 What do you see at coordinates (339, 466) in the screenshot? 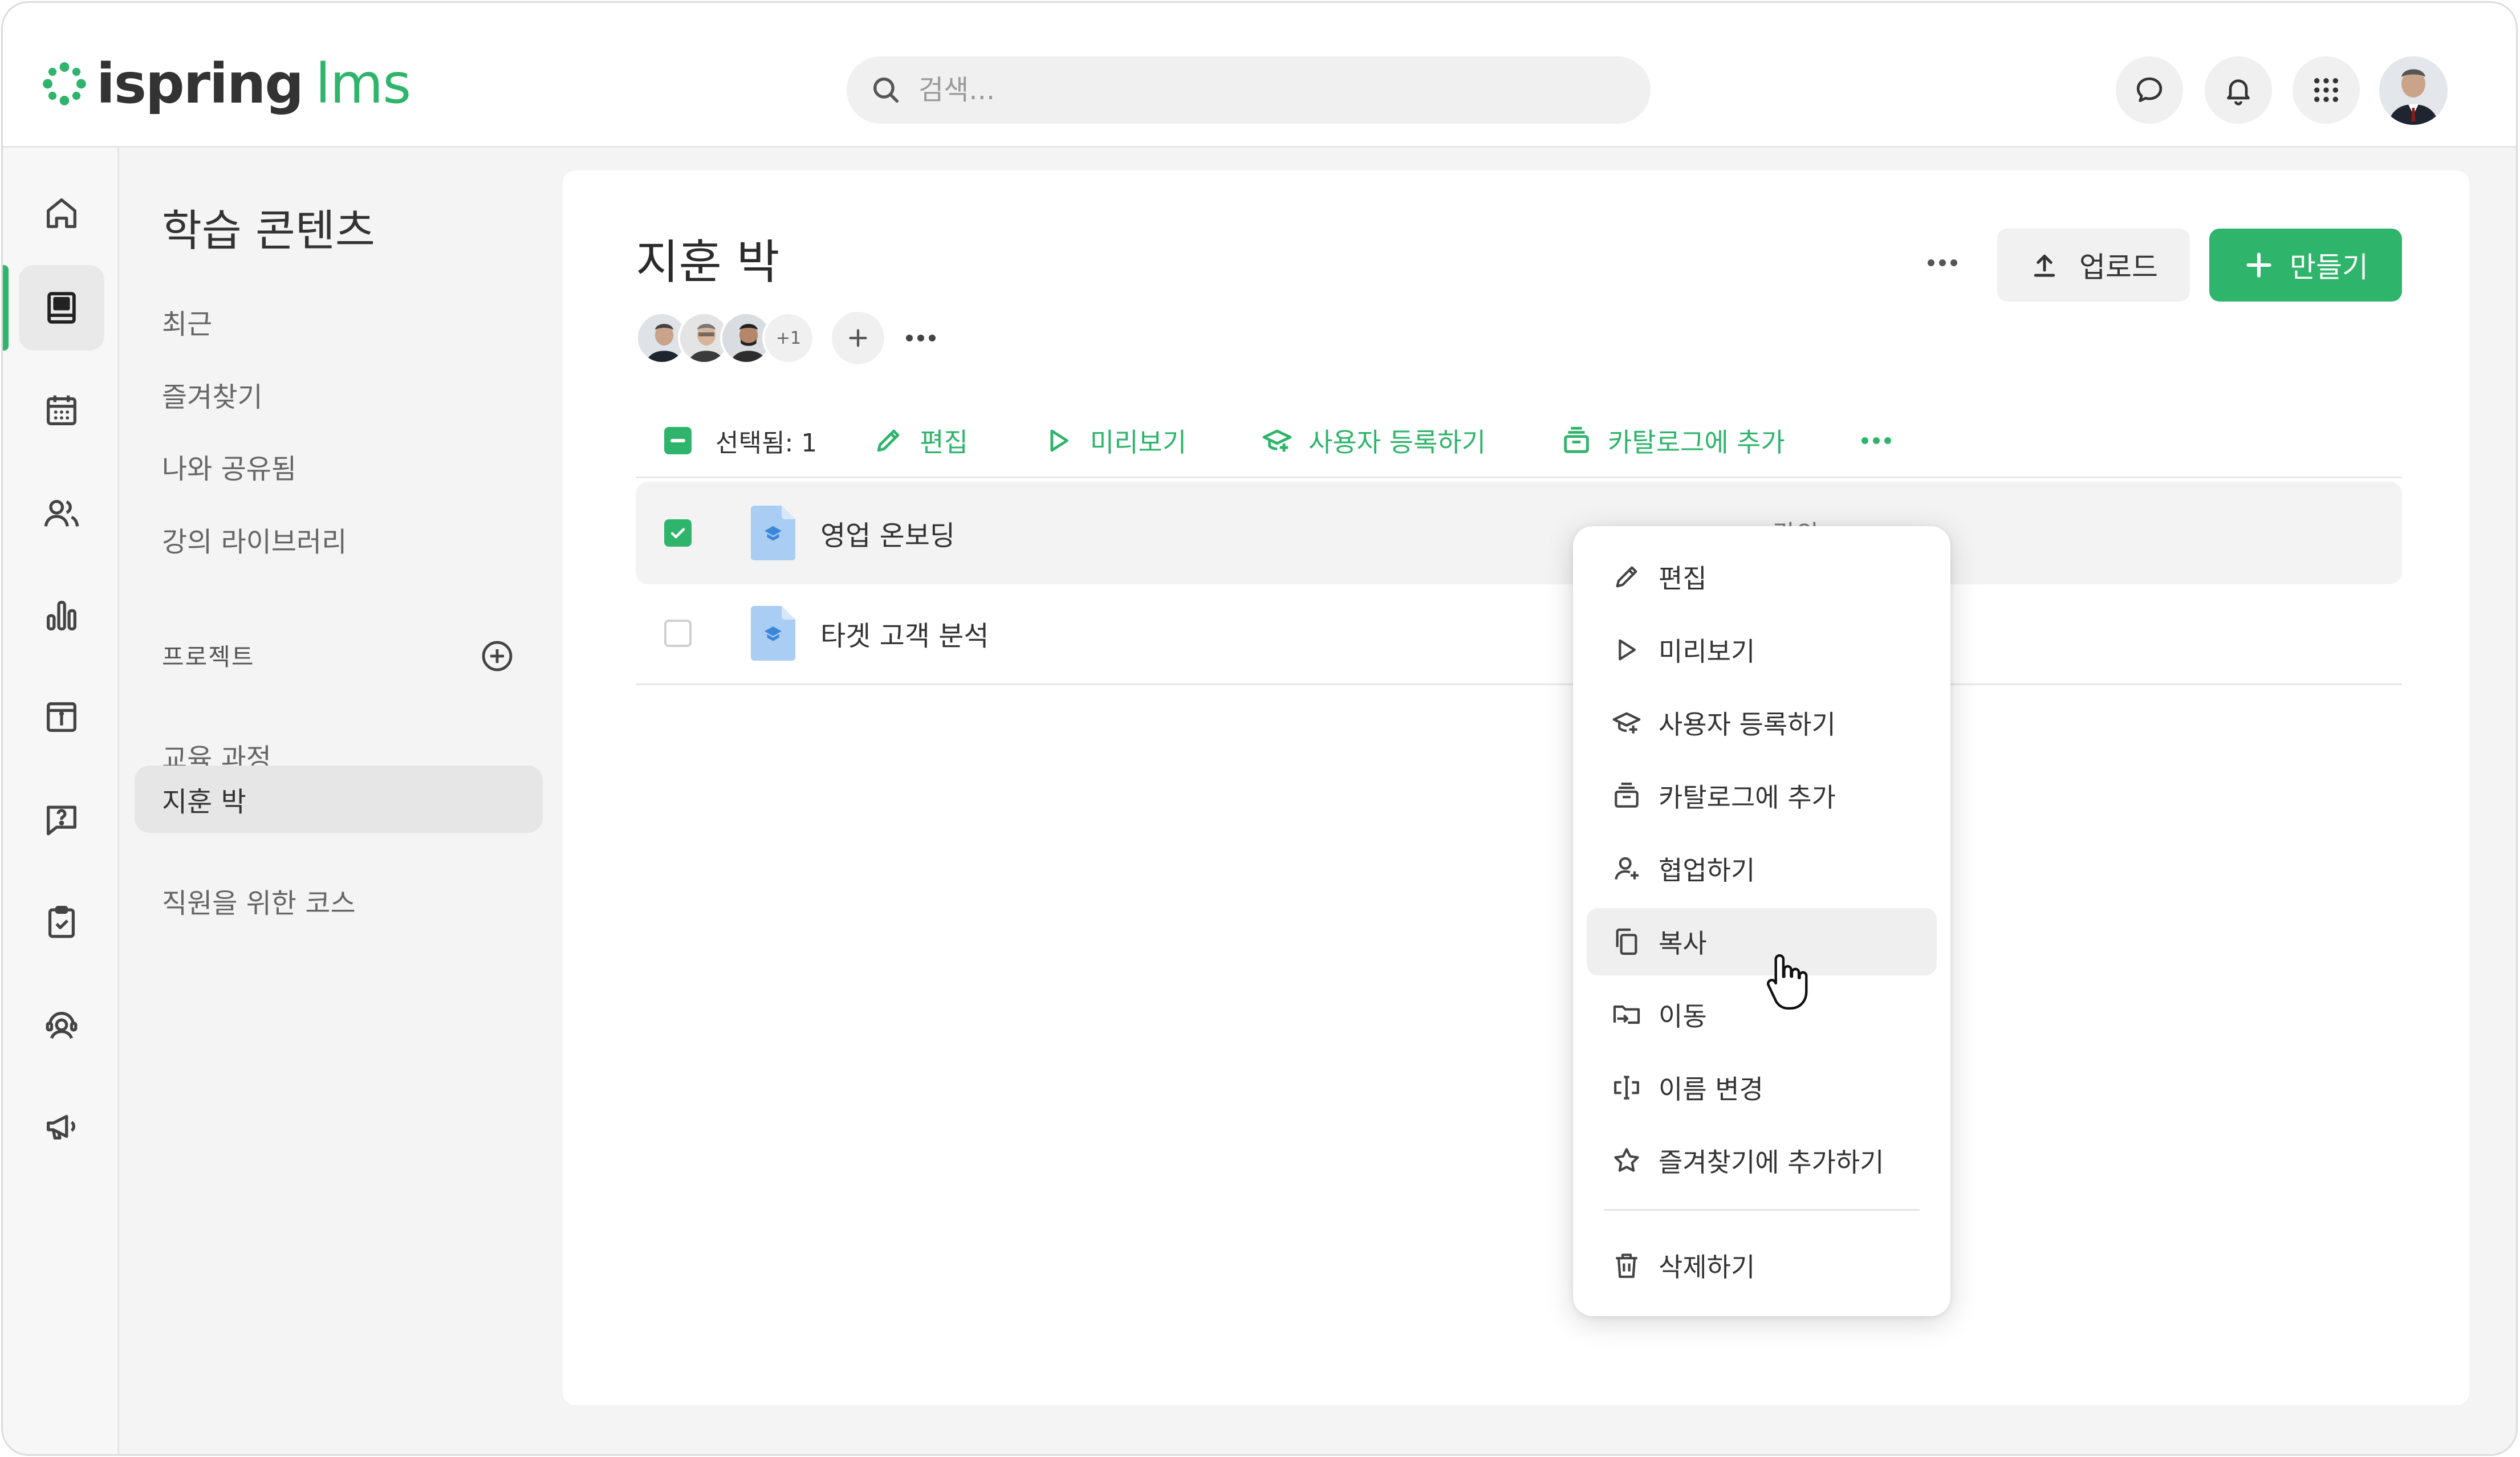
I see `sidebar-item-shared: 나와 공유됨` at bounding box center [339, 466].